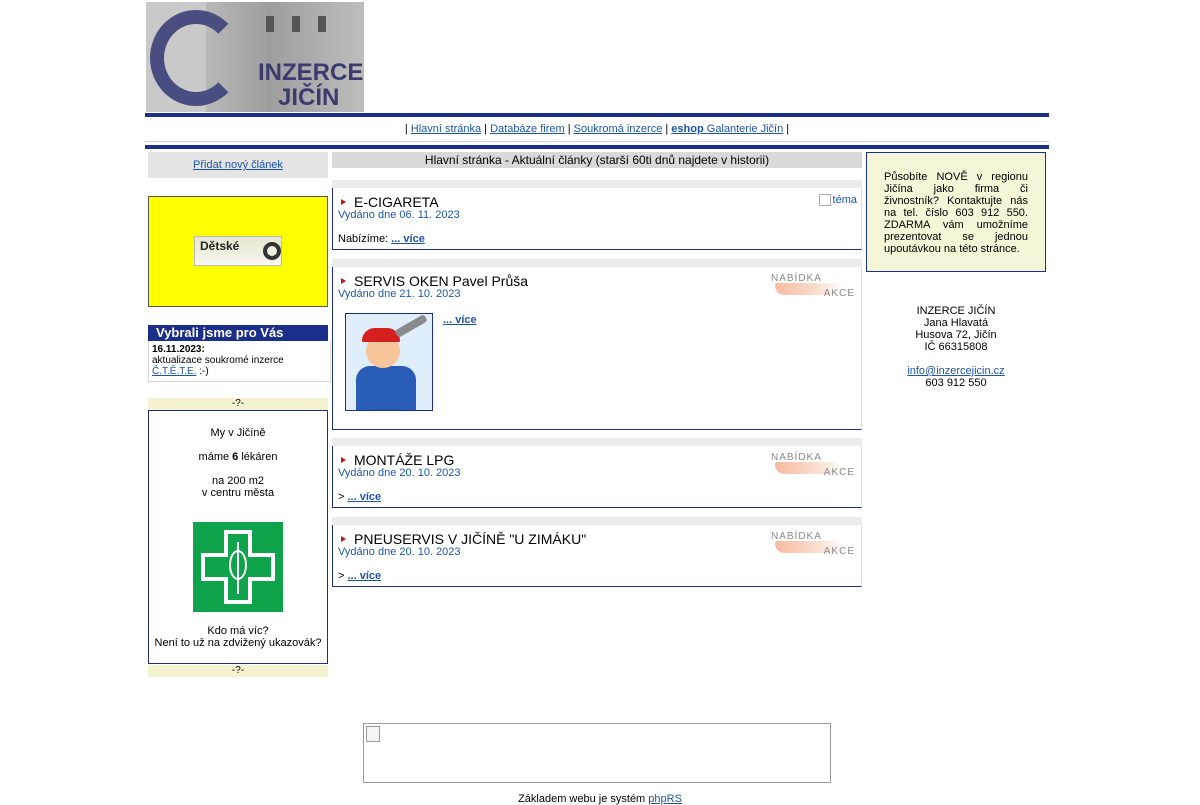 The width and height of the screenshot is (1200, 805). Describe the element at coordinates (597, 147) in the screenshot. I see `header-divider-bottom` at that location.